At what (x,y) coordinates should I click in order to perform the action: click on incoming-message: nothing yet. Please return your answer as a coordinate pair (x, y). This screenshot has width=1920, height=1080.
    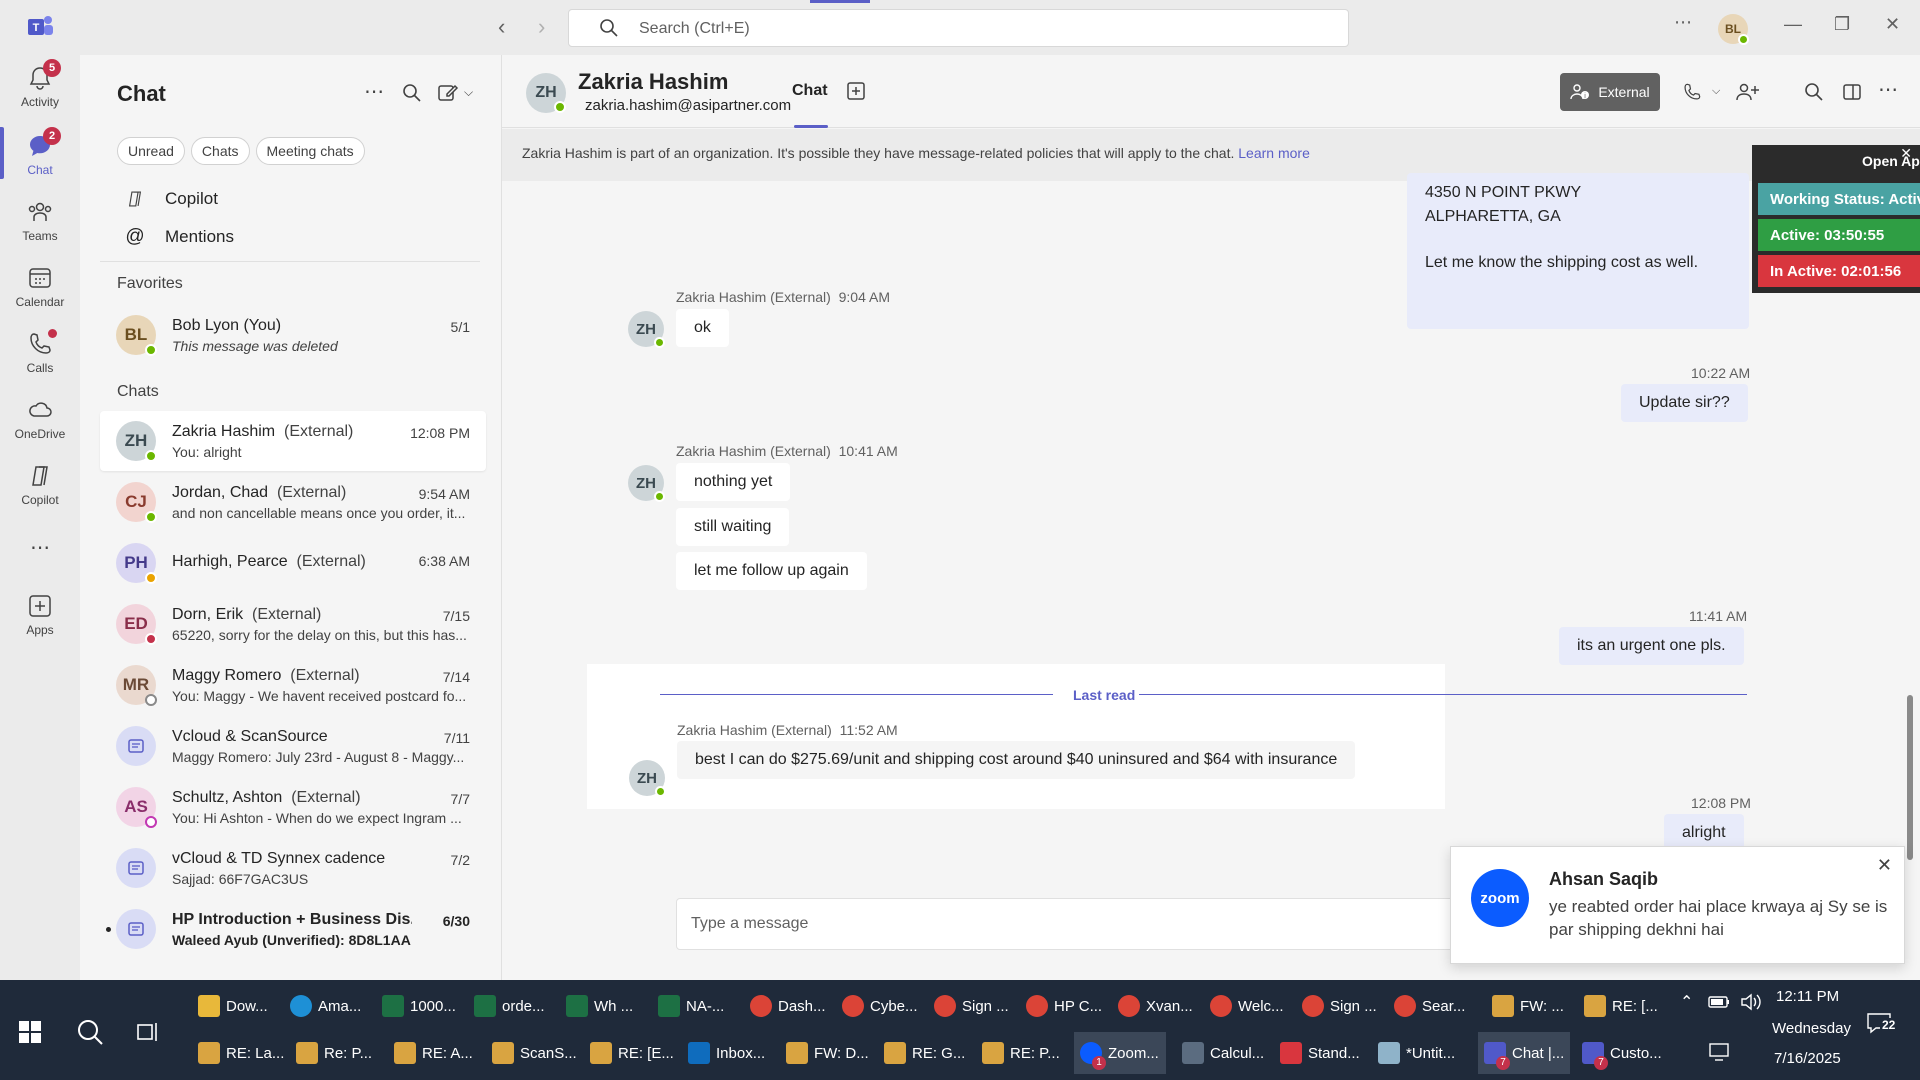
    Looking at the image, I should click on (733, 482).